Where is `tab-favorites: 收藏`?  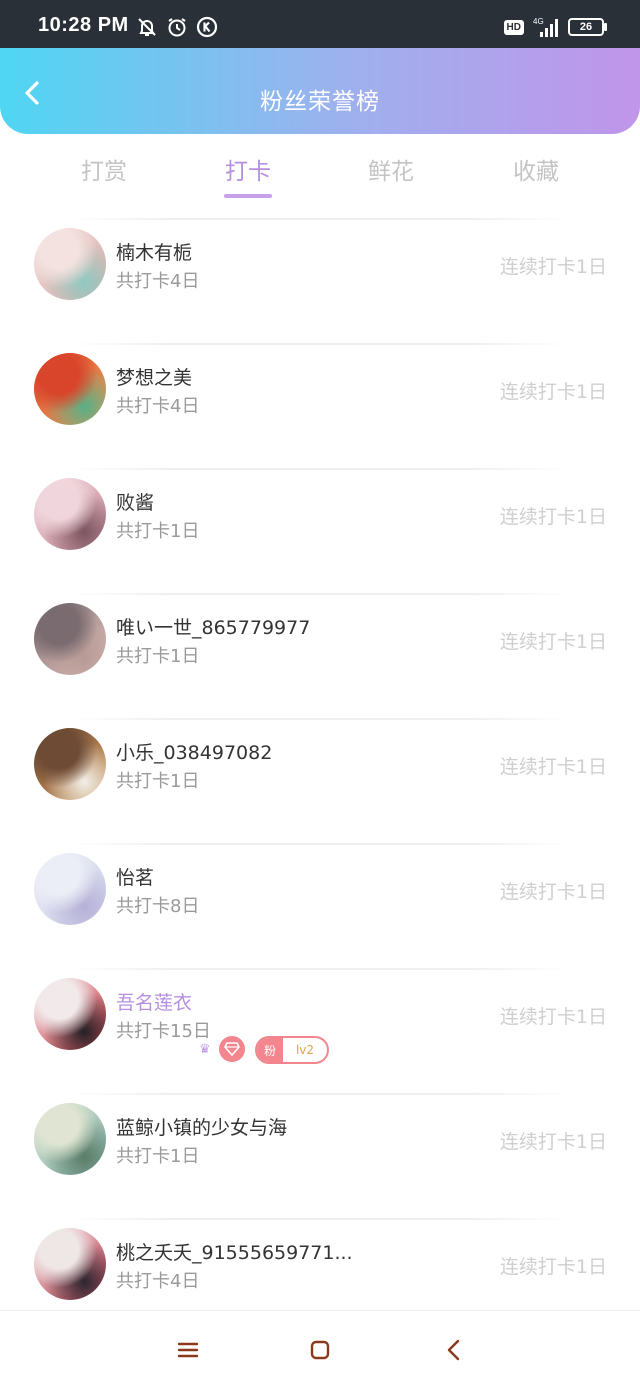
tab-favorites: 收藏 is located at coordinates (536, 169).